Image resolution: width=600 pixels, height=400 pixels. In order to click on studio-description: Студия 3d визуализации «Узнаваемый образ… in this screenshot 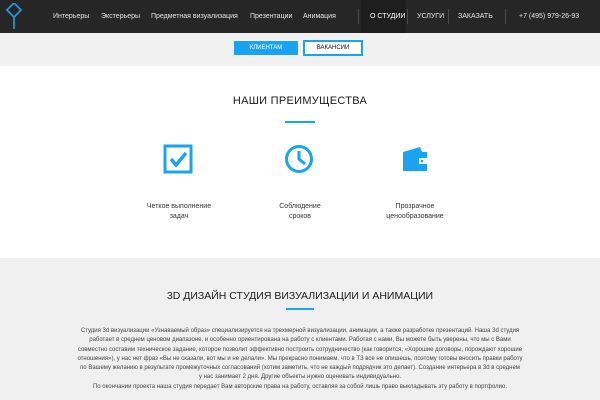, I will do `click(300, 359)`.